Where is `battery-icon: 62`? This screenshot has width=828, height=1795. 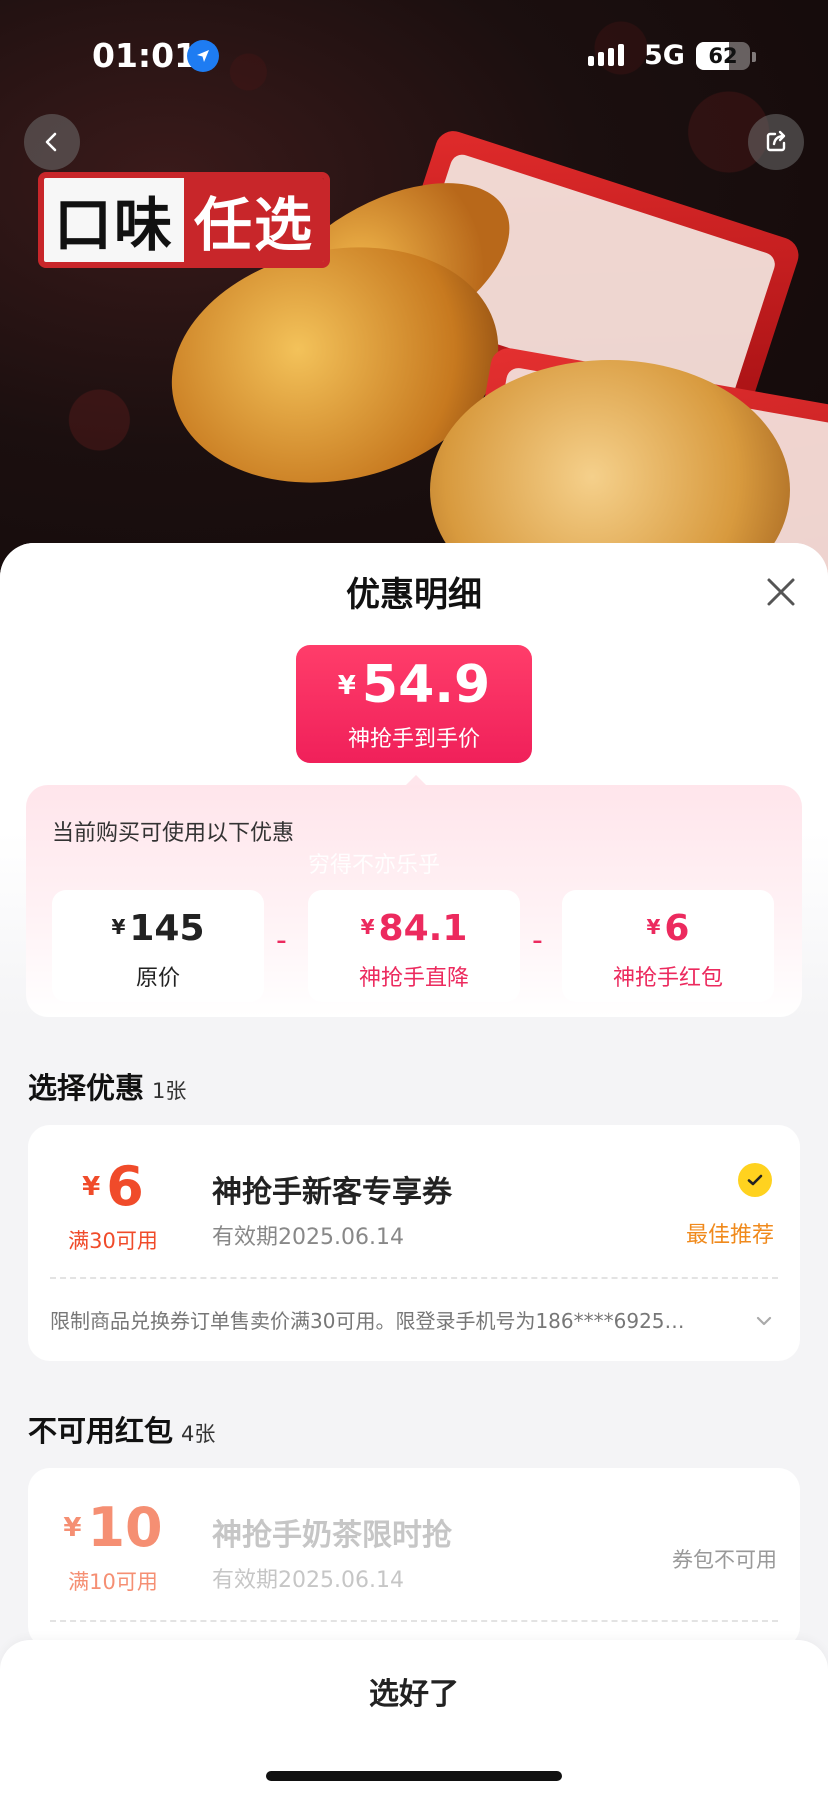 battery-icon: 62 is located at coordinates (723, 56).